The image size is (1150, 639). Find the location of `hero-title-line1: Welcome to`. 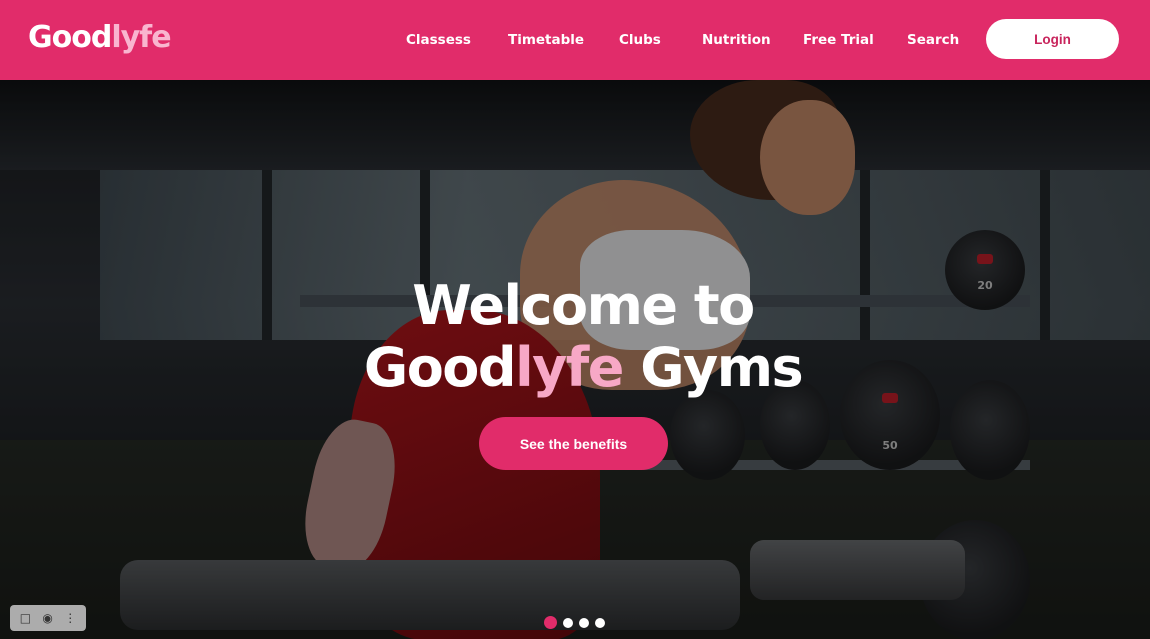

hero-title-line1: Welcome to is located at coordinates (583, 305).